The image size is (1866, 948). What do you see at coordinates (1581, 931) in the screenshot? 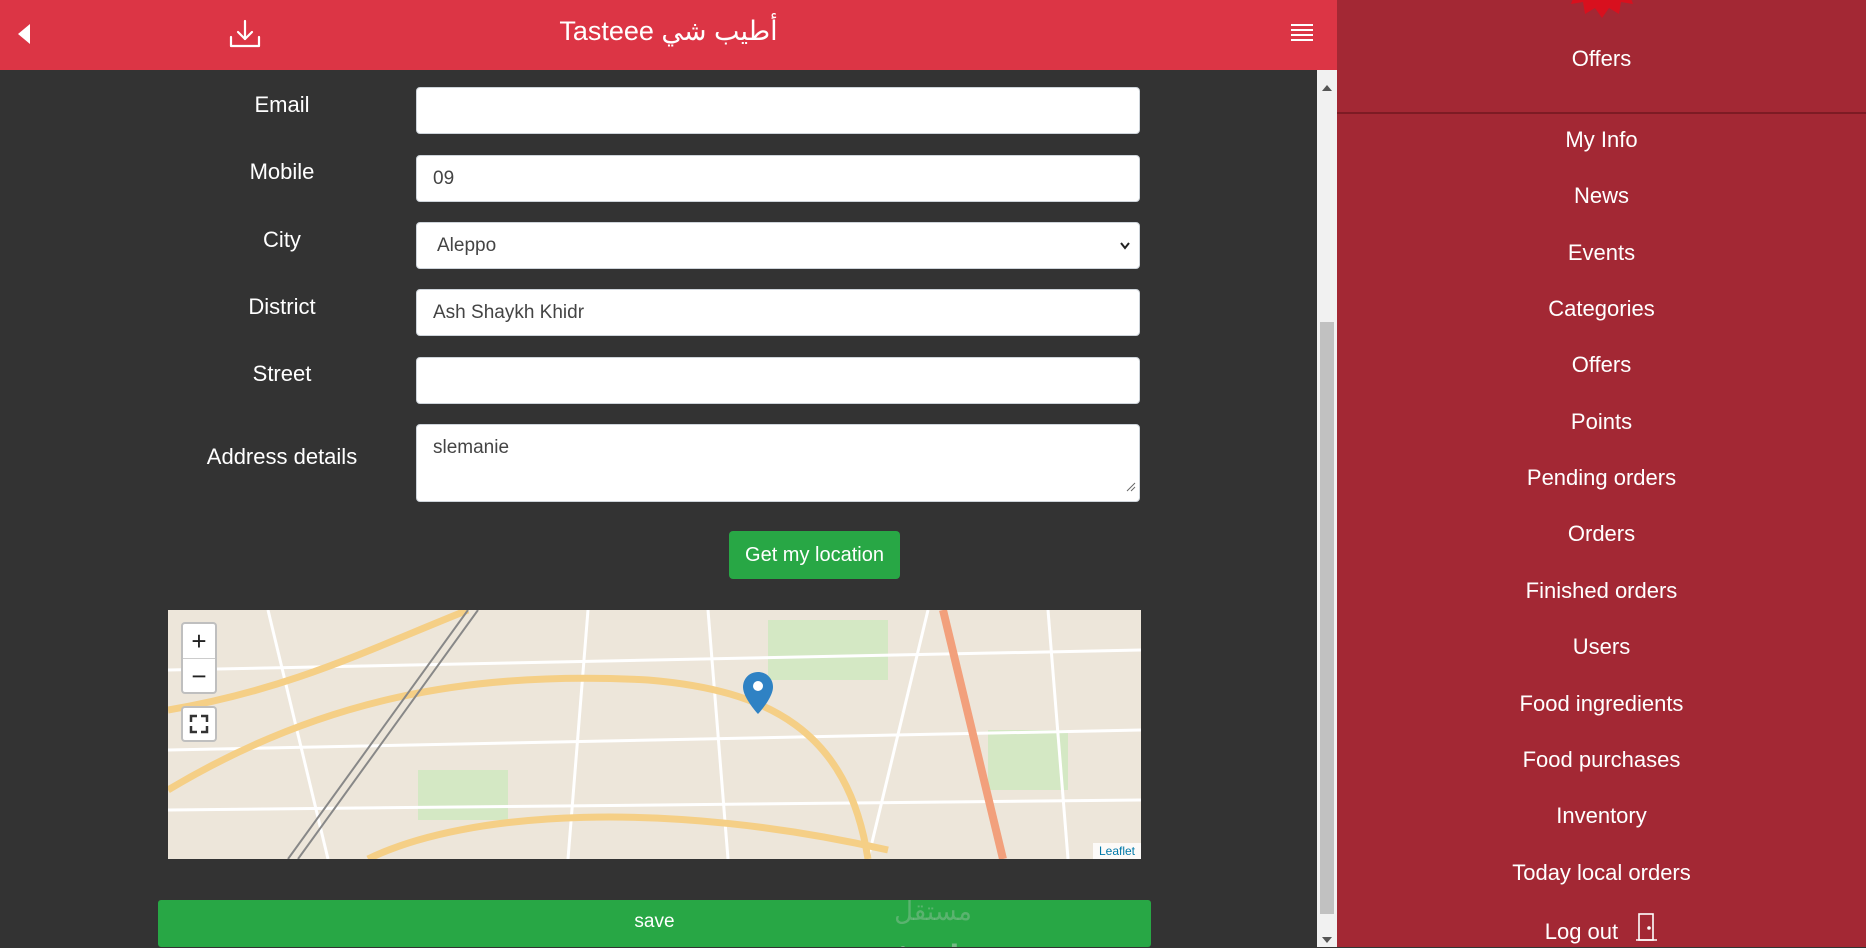
I see `log-out-label: Log out` at bounding box center [1581, 931].